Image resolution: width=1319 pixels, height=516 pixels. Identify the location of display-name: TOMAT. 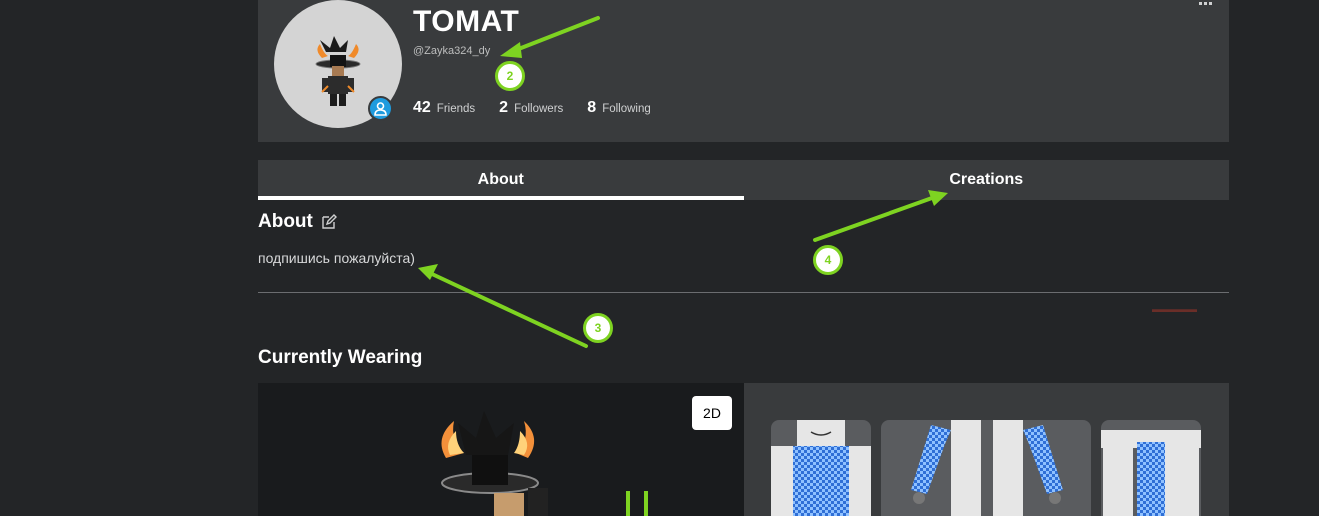
(466, 21).